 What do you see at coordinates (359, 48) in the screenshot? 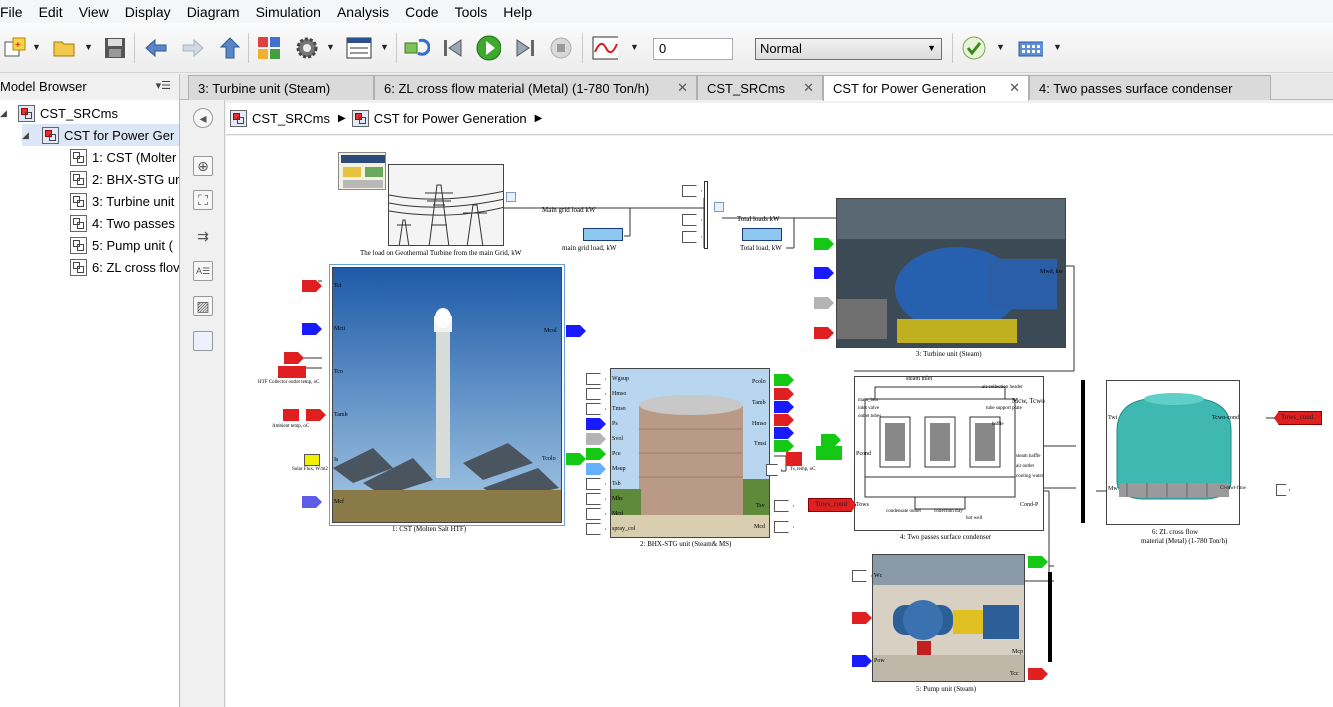
I see `model-explorer-icon` at bounding box center [359, 48].